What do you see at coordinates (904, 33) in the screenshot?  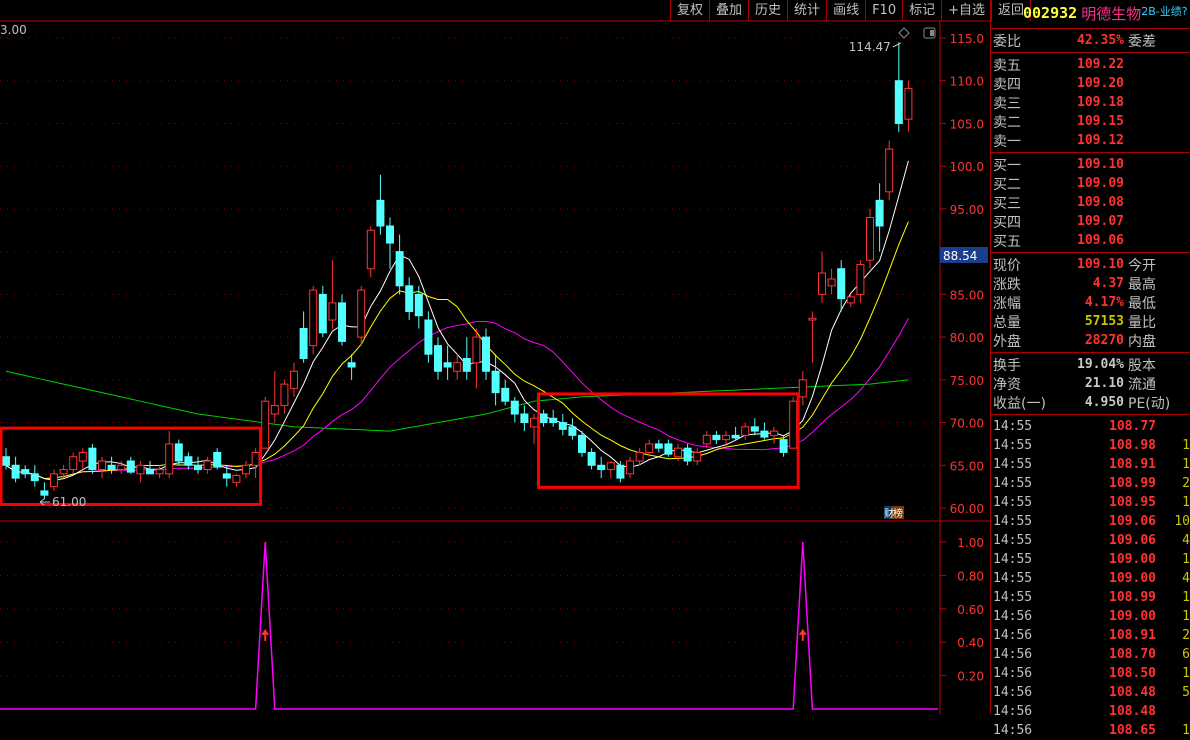 I see `diamond-icon` at bounding box center [904, 33].